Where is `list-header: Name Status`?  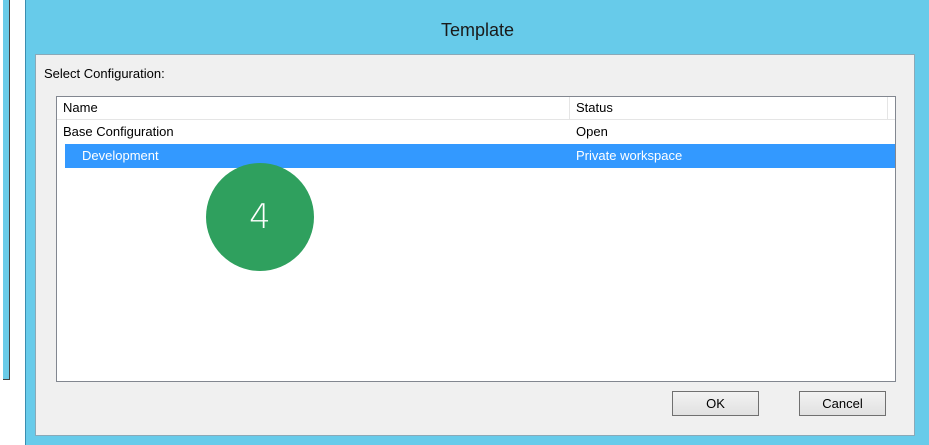
list-header: Name Status is located at coordinates (476, 108).